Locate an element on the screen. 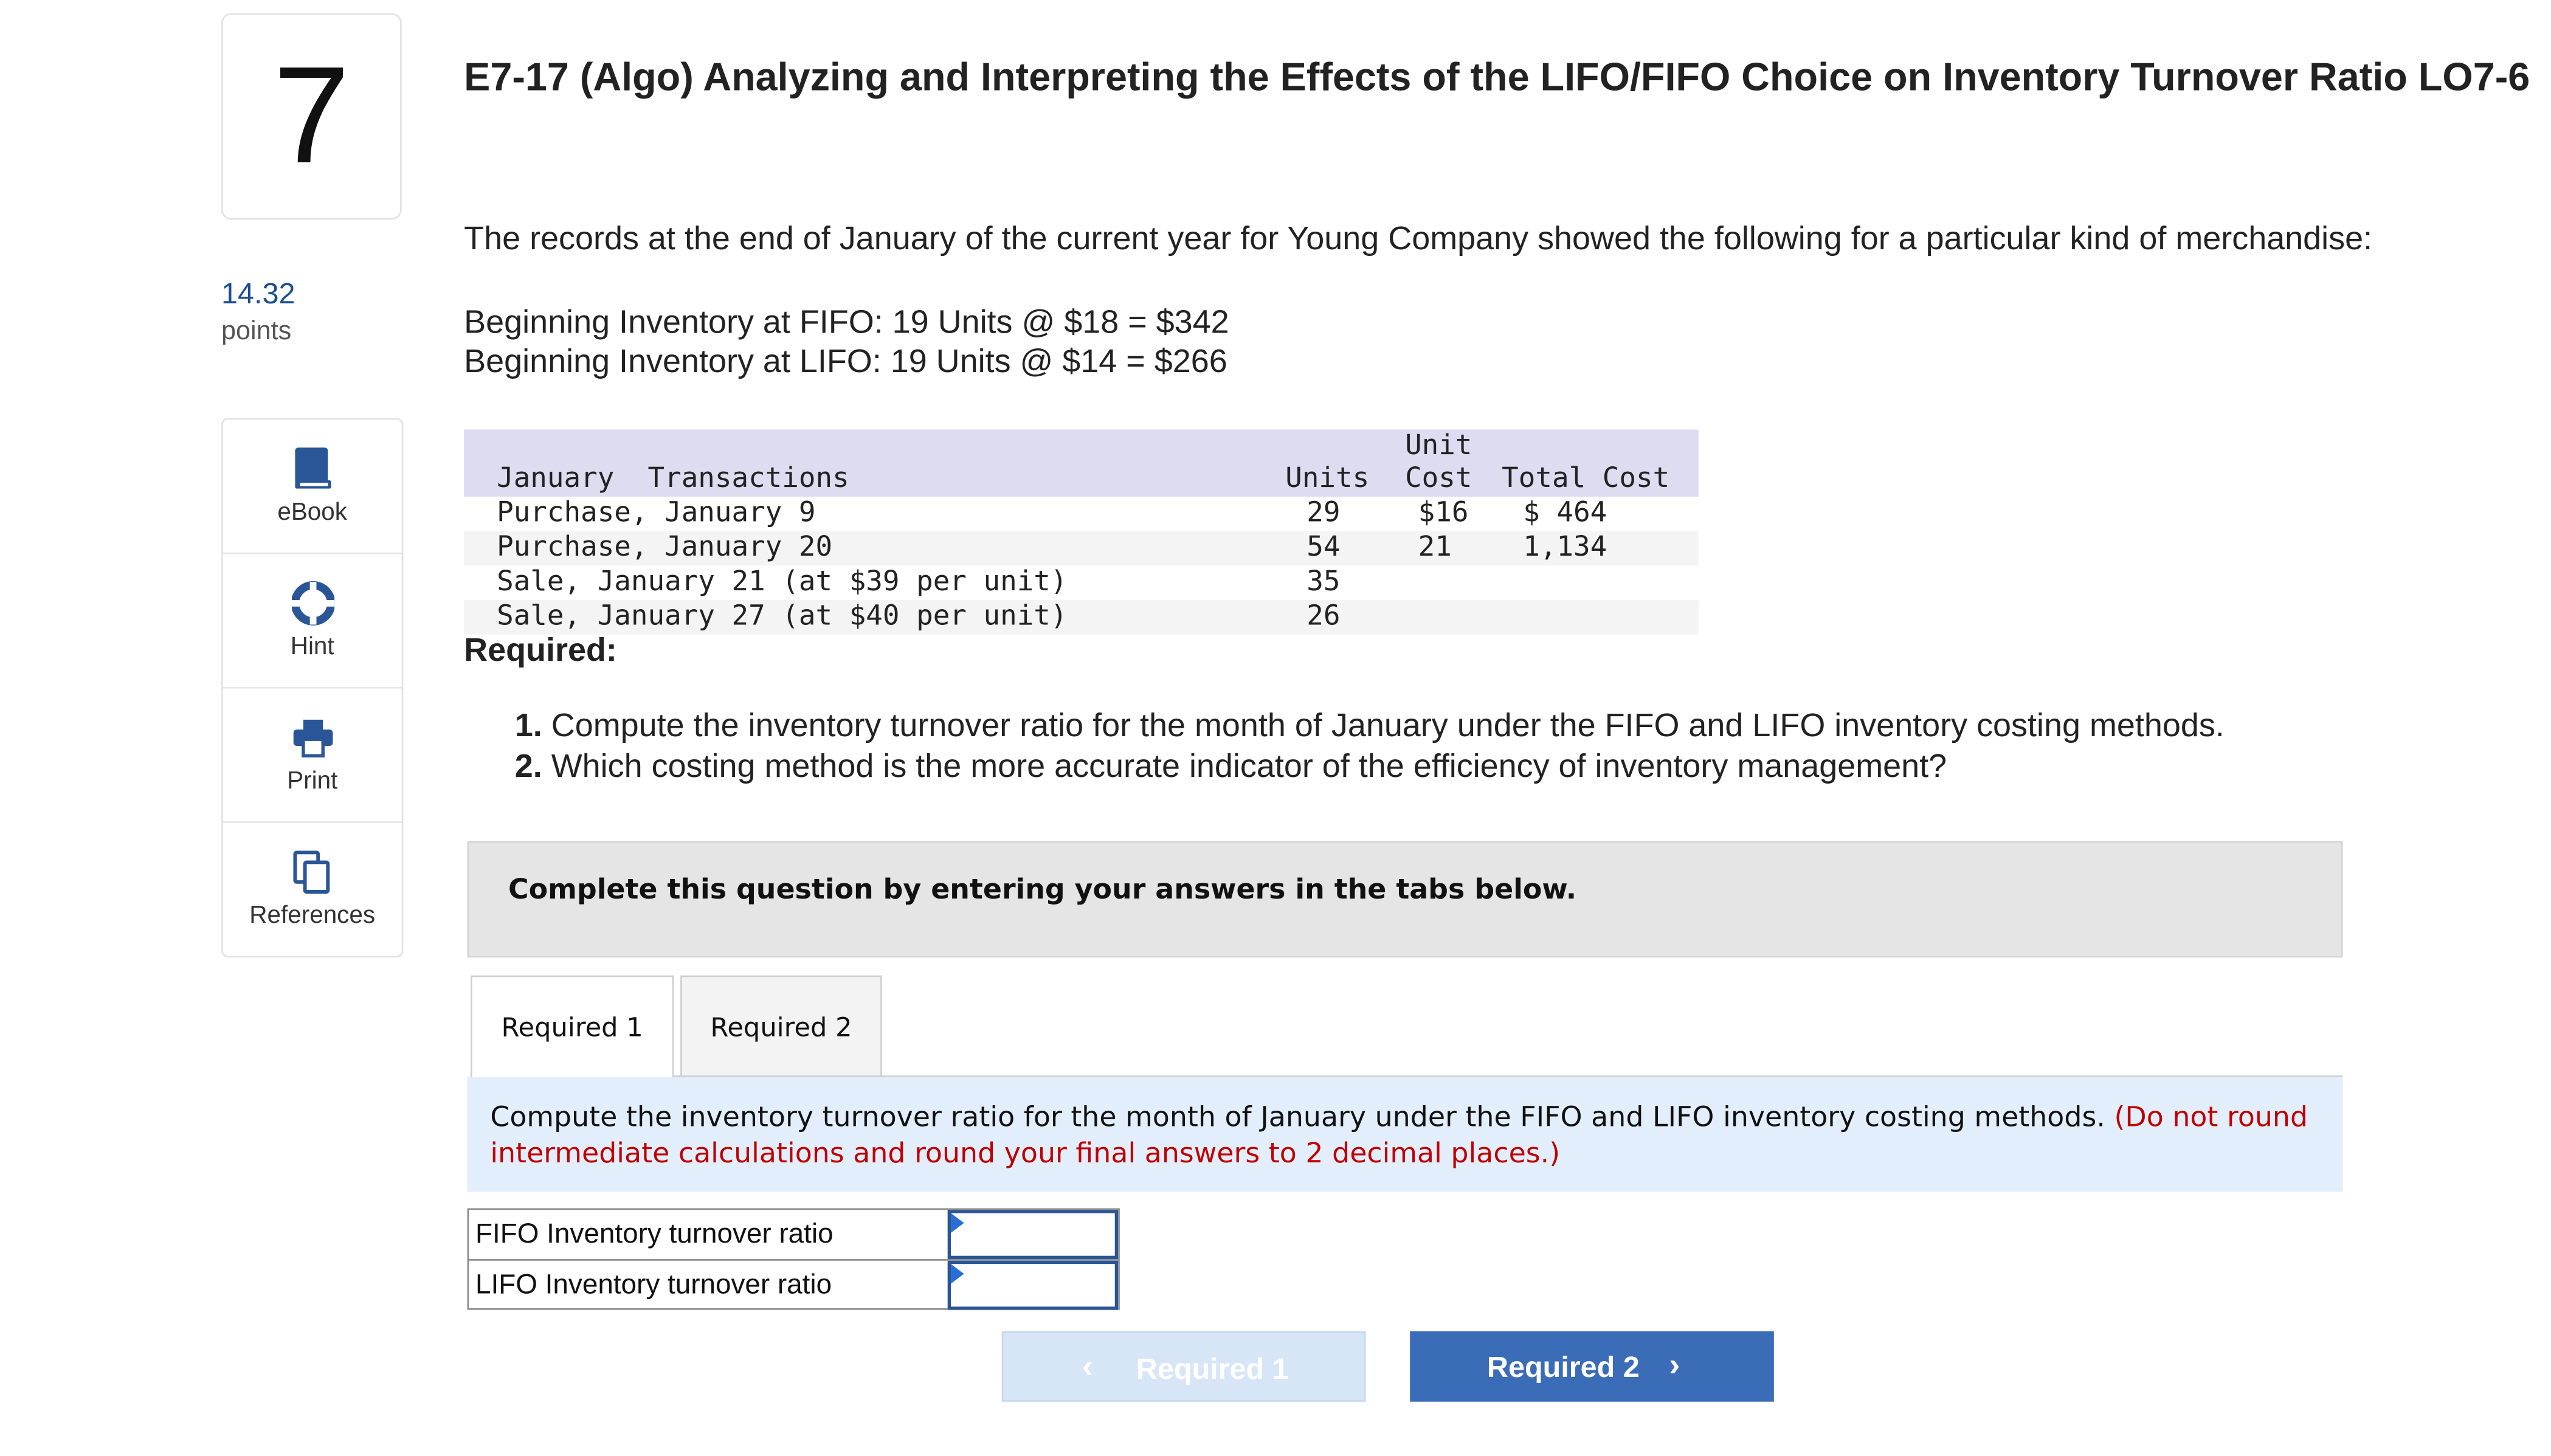 This screenshot has height=1456, width=2551. tab-label: Required 1 is located at coordinates (572, 1027).